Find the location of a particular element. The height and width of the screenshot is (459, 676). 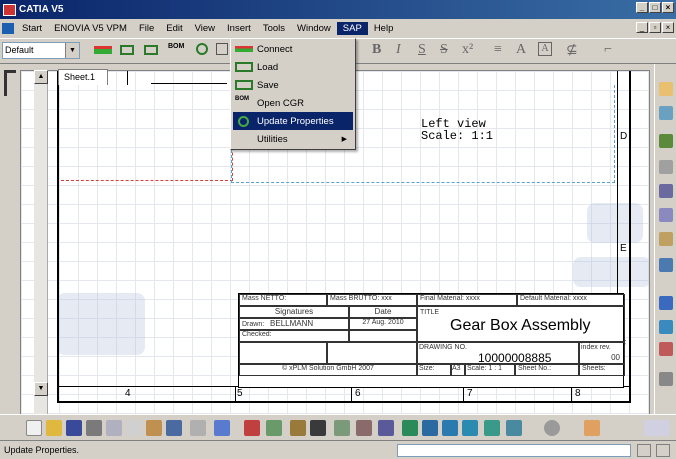

copy-icon is located at coordinates (134, 428).